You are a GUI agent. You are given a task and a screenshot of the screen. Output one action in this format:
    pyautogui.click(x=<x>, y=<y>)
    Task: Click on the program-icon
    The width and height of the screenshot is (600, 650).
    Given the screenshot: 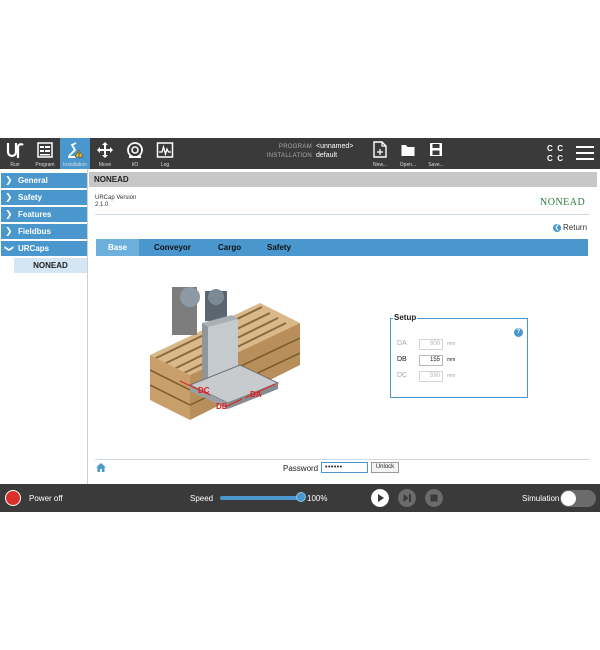 What is the action you would take?
    pyautogui.click(x=45, y=150)
    